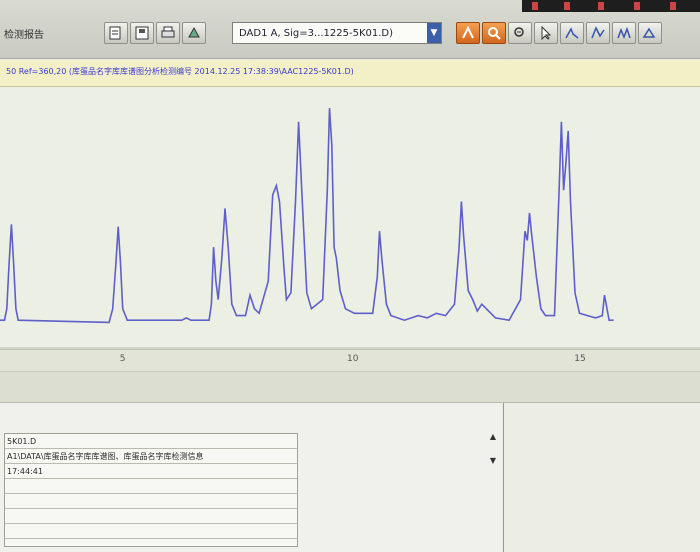  I want to click on zoom-in-icon, so click(494, 33).